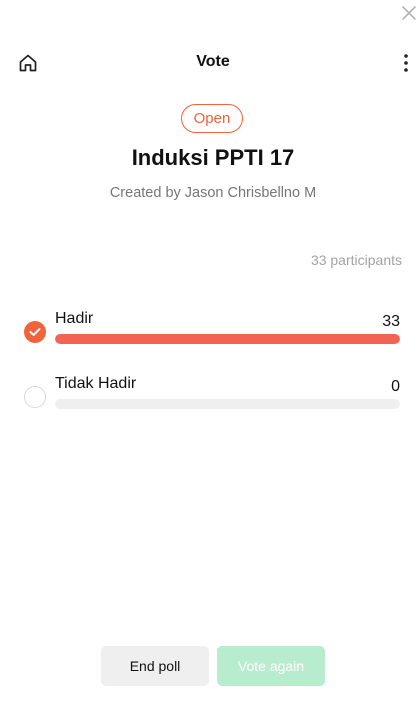 This screenshot has width=420, height=702. I want to click on option-vote-count: 33, so click(391, 321).